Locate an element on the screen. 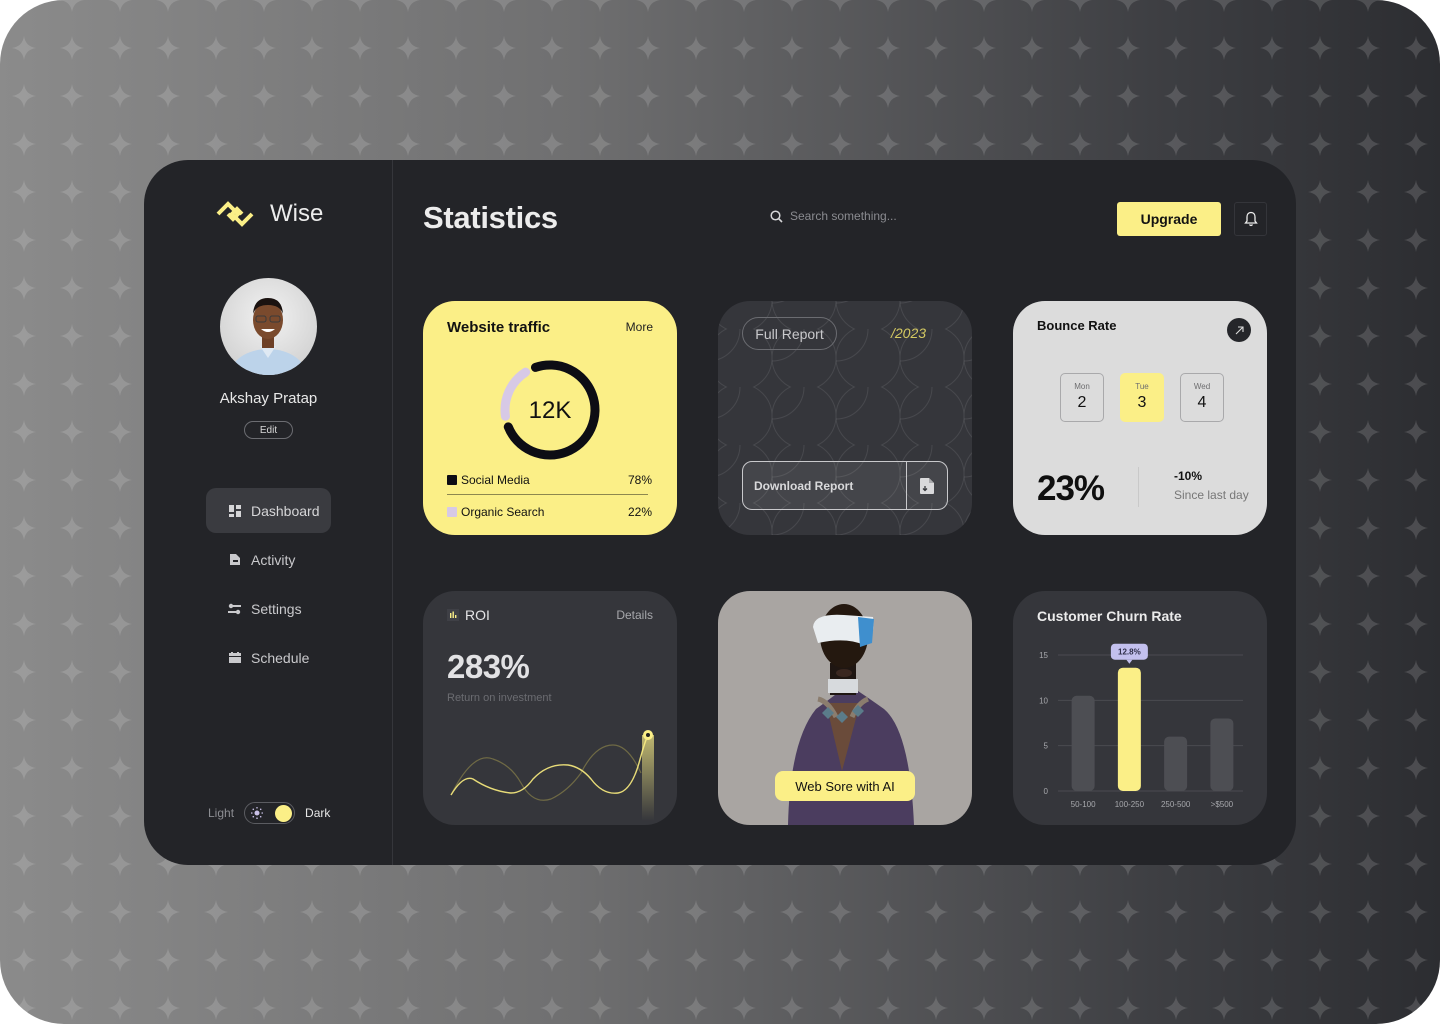 The width and height of the screenshot is (1440, 1024). report-year: /2023 is located at coordinates (909, 333).